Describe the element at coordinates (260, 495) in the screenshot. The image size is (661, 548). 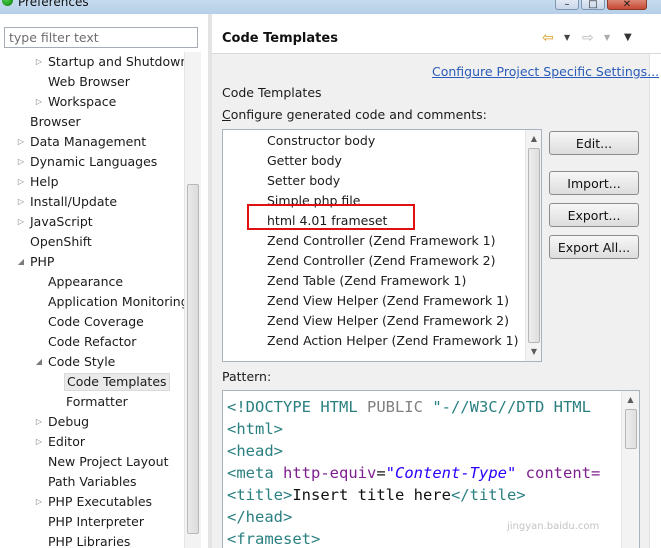
I see `code-token: <title>` at that location.